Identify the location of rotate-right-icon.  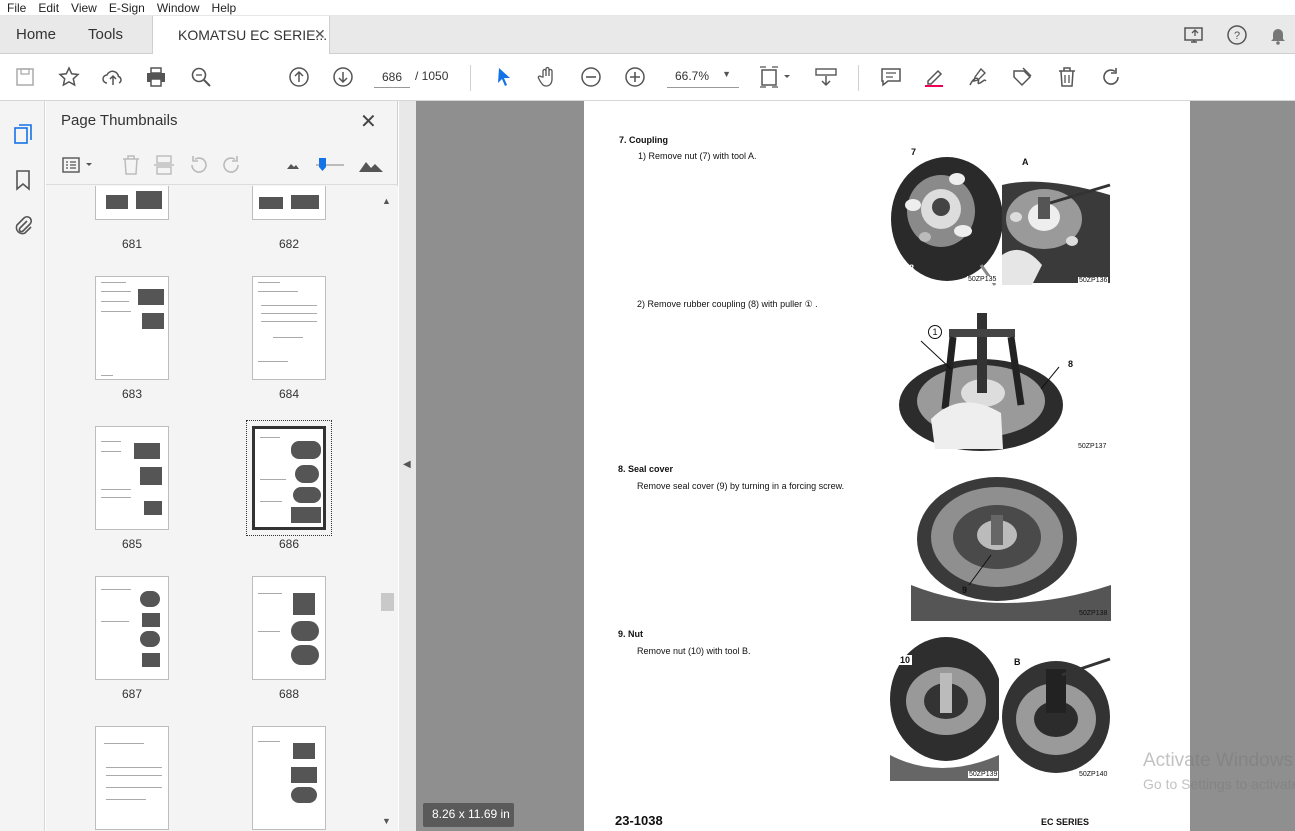
(232, 165).